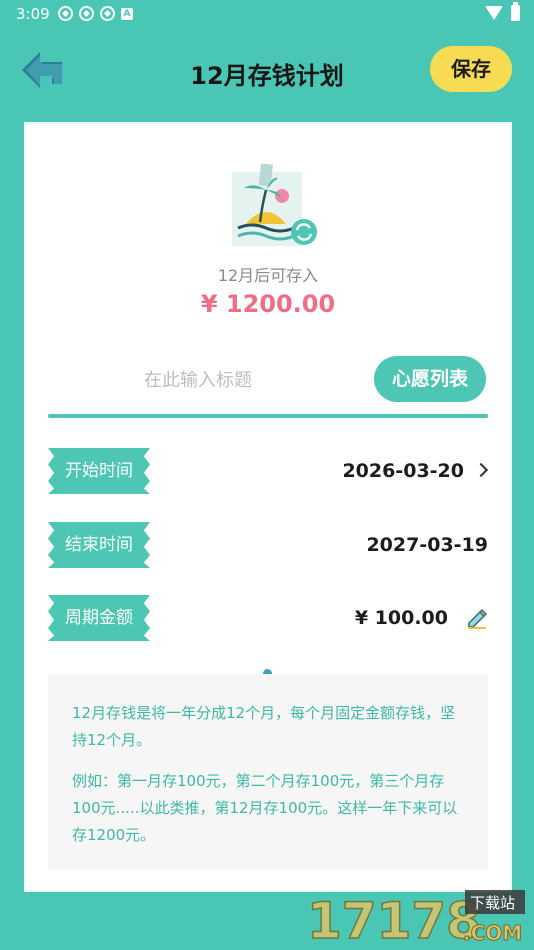 The height and width of the screenshot is (950, 534). What do you see at coordinates (268, 304) in the screenshot?
I see `wish-amount: ¥ 1200.00` at bounding box center [268, 304].